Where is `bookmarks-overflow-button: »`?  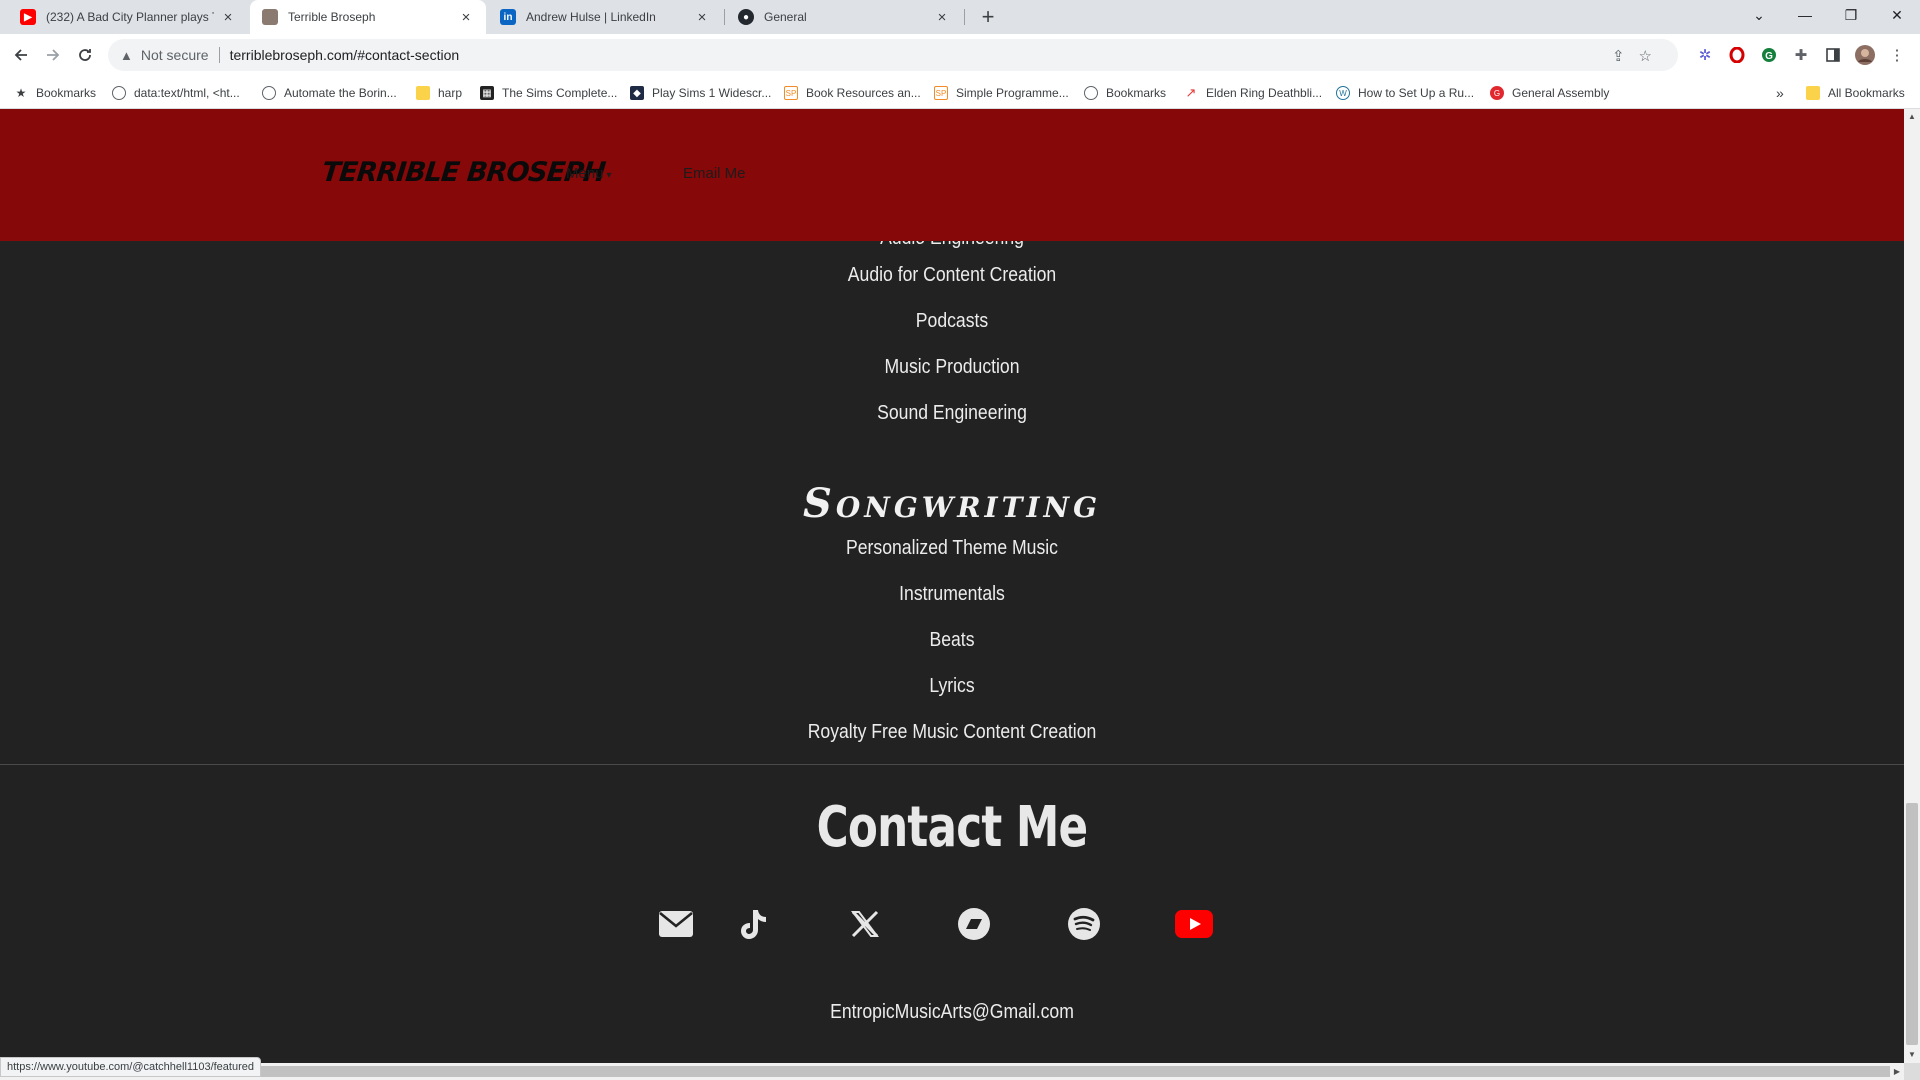
bookmarks-overflow-button: » is located at coordinates (1780, 93).